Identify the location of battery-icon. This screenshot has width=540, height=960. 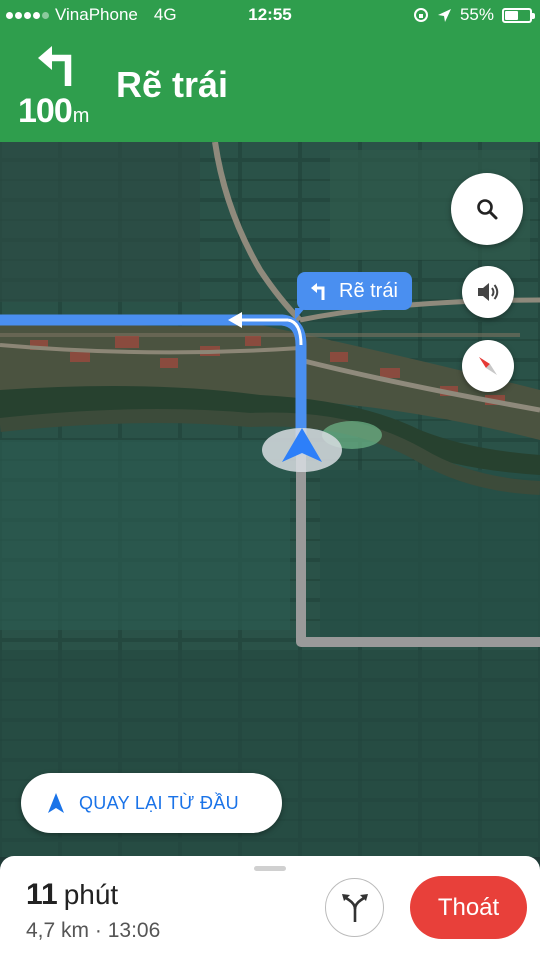
(518, 15).